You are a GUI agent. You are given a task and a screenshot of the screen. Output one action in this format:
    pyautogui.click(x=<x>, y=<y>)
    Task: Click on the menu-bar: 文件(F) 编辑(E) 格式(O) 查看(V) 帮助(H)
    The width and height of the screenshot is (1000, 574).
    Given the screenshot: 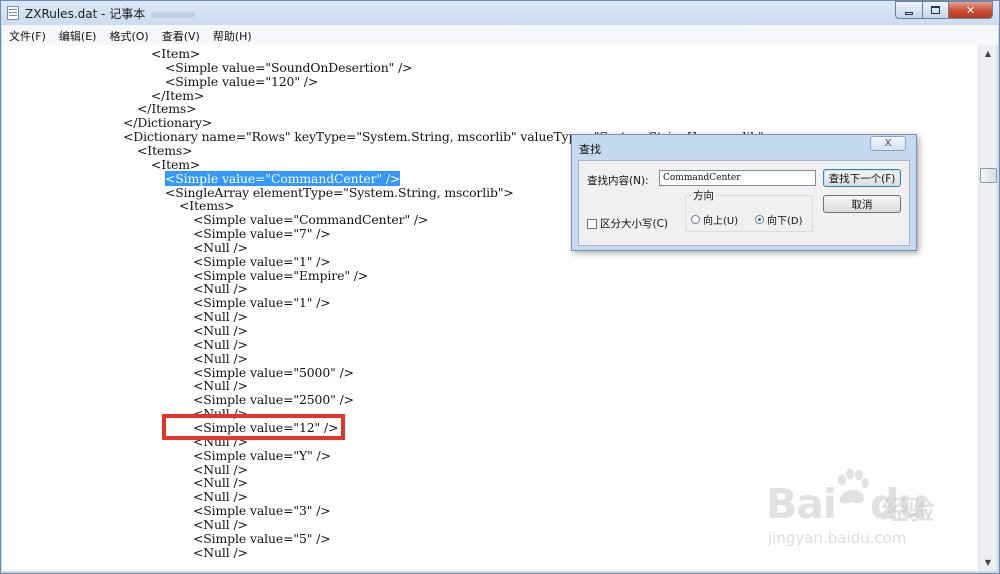 What is the action you would take?
    pyautogui.click(x=500, y=35)
    